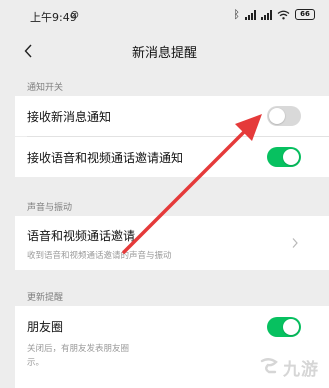 The image size is (329, 388). What do you see at coordinates (301, 370) in the screenshot?
I see `watermark-text: 九游` at bounding box center [301, 370].